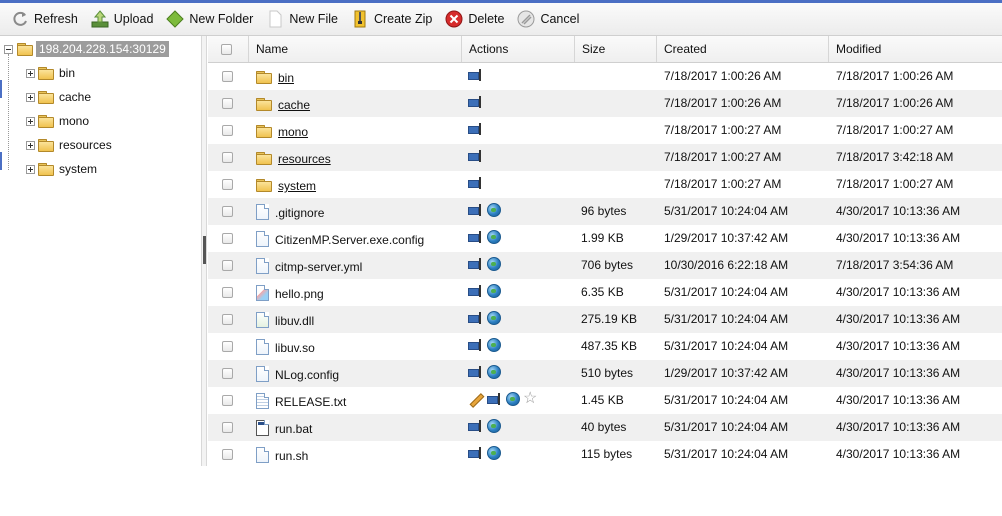  Describe the element at coordinates (299, 294) in the screenshot. I see `file-name: hello.png` at that location.